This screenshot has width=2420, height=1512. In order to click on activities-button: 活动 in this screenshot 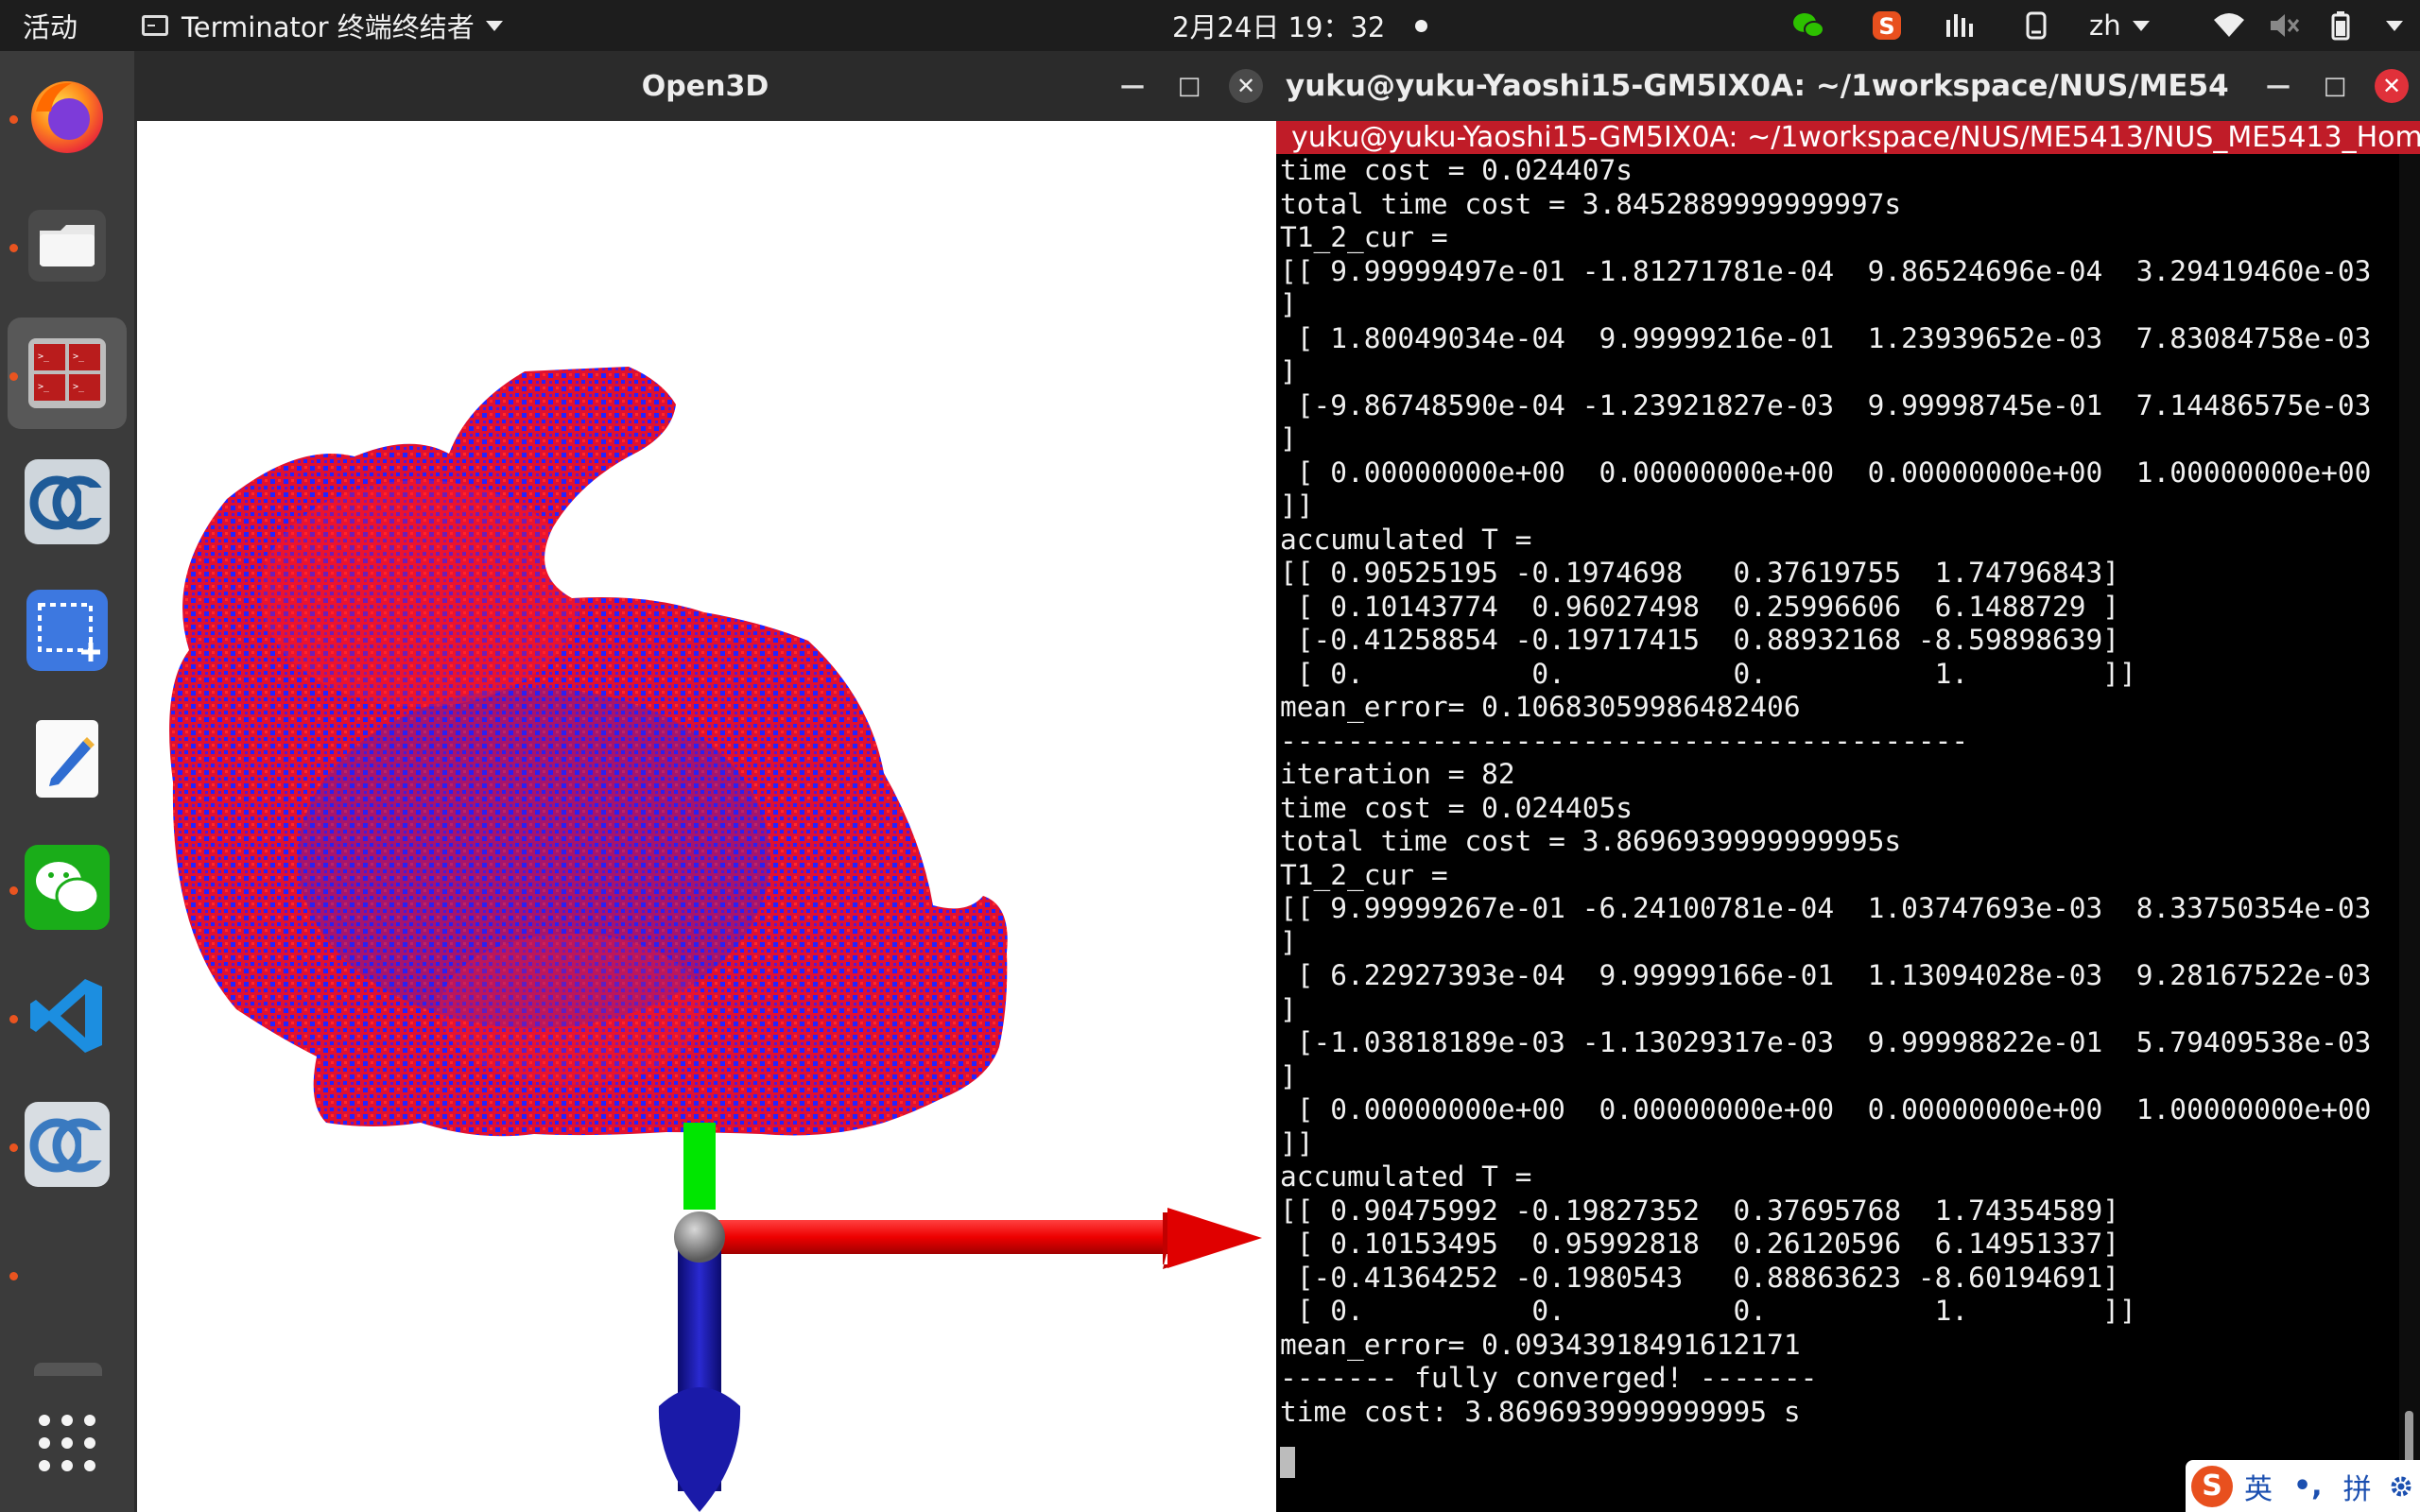, I will do `click(50, 25)`.